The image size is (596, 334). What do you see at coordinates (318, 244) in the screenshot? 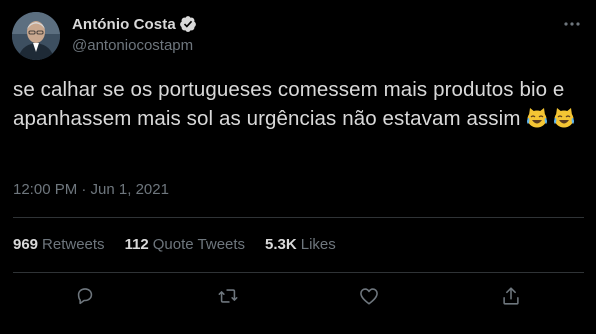
I see `likes-label: Likes` at bounding box center [318, 244].